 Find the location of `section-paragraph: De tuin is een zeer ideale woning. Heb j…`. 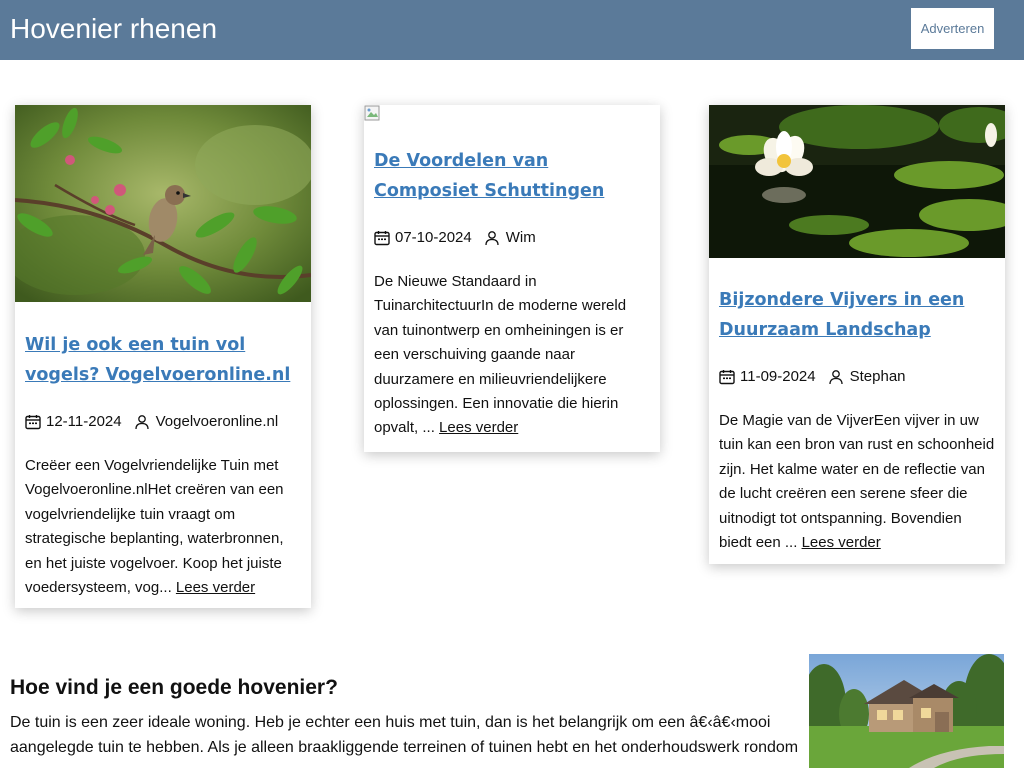

section-paragraph: De tuin is een zeer ideale woning. Heb j… is located at coordinates (404, 735).